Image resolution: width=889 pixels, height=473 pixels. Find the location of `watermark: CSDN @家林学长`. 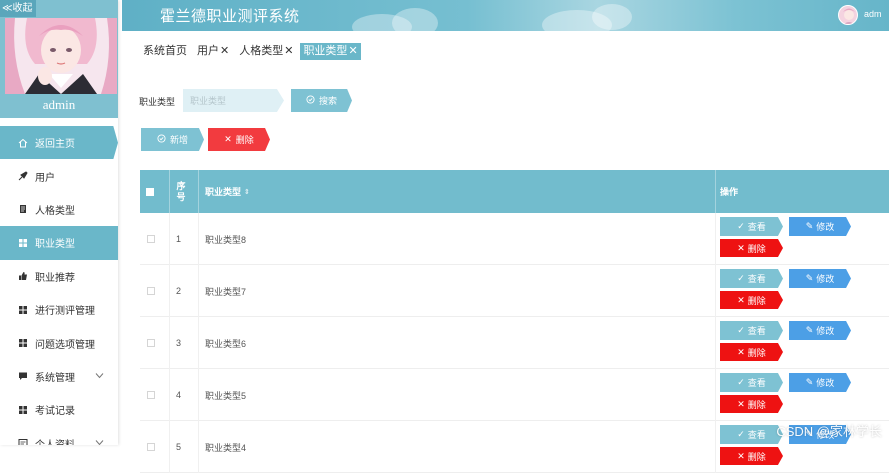

watermark: CSDN @家林学长 is located at coordinates (829, 430).